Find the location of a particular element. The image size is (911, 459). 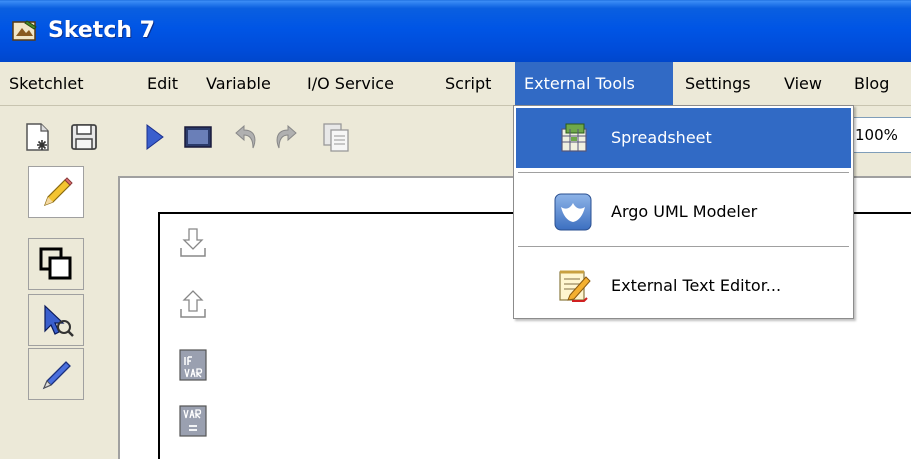

import-arrow-icon is located at coordinates (193, 243).